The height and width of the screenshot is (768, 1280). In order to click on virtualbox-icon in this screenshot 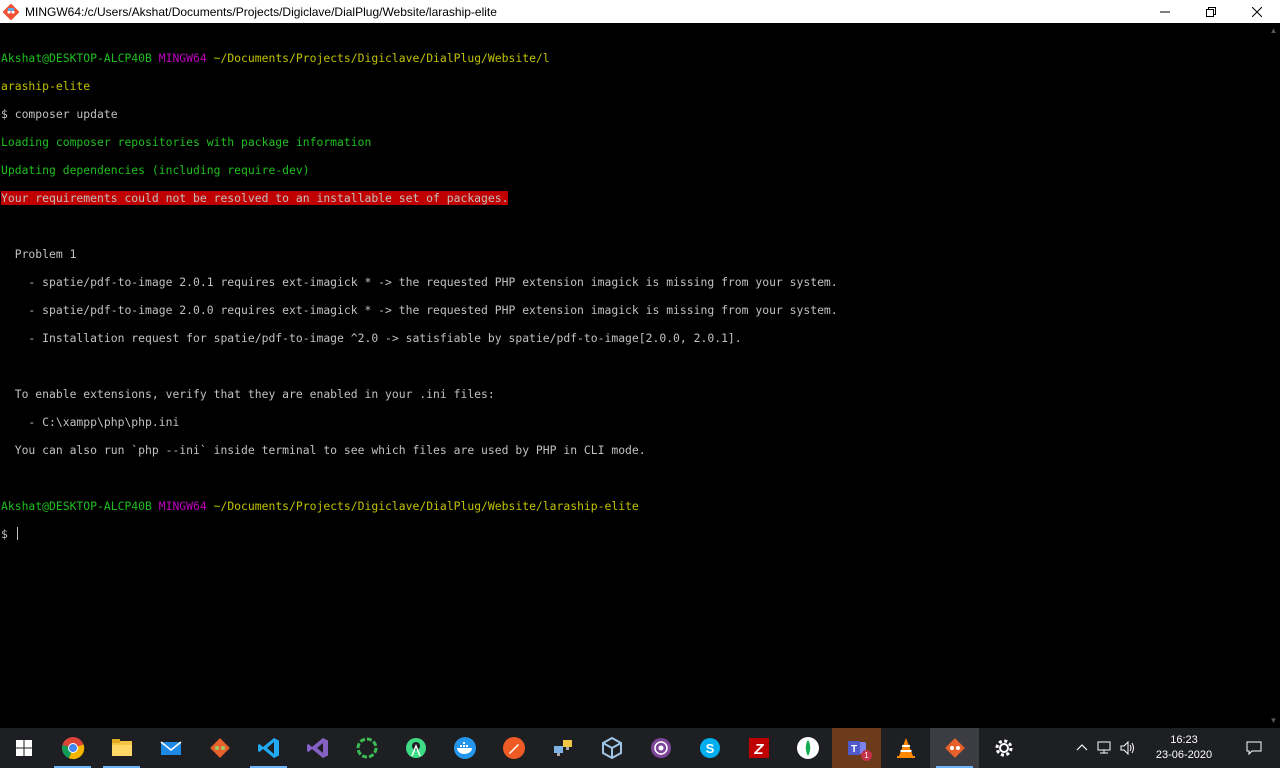, I will do `click(611, 748)`.